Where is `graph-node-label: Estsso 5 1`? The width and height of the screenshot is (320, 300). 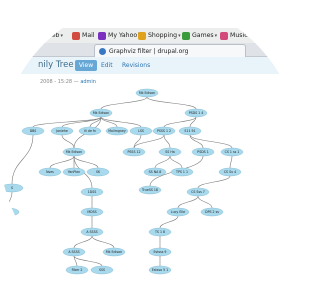
graph-node-label: Estsso 5 1 is located at coordinates (160, 270).